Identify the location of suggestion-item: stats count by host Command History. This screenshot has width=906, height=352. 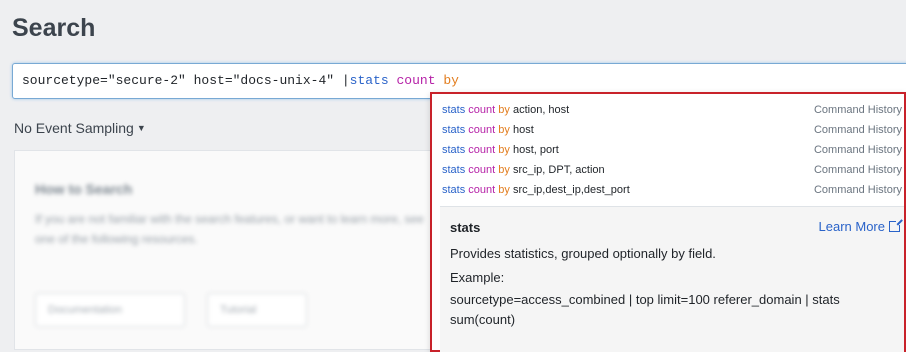
(668, 130).